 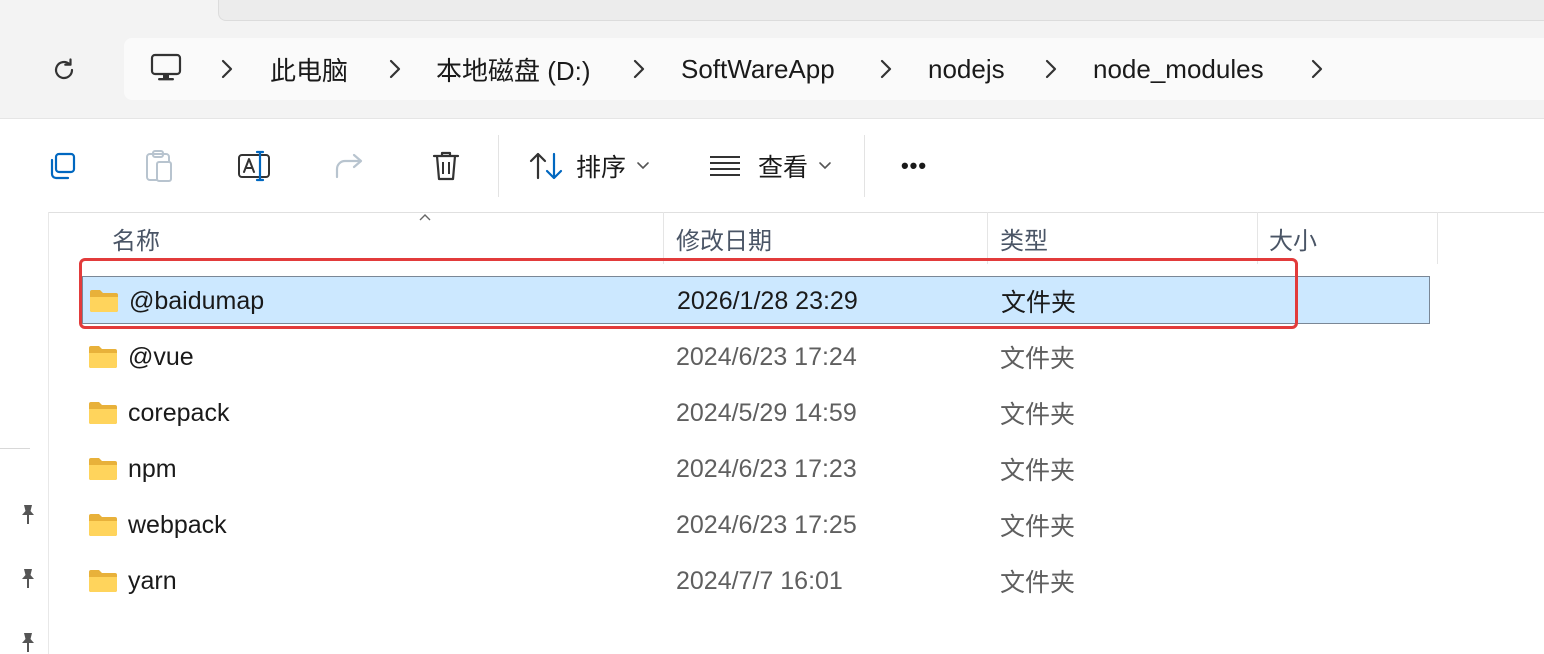 What do you see at coordinates (1293, 238) in the screenshot?
I see `column-size: 大小` at bounding box center [1293, 238].